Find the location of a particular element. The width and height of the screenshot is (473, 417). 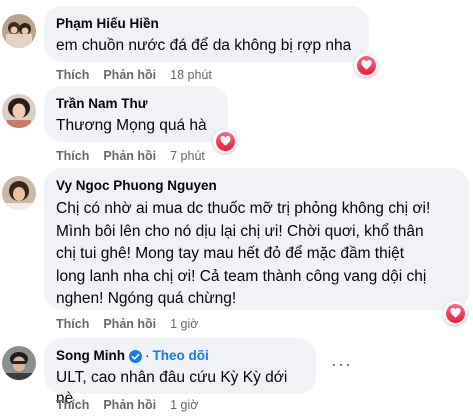

commenter-name: Vy Ngoc Phuong Nguyen is located at coordinates (256, 186).